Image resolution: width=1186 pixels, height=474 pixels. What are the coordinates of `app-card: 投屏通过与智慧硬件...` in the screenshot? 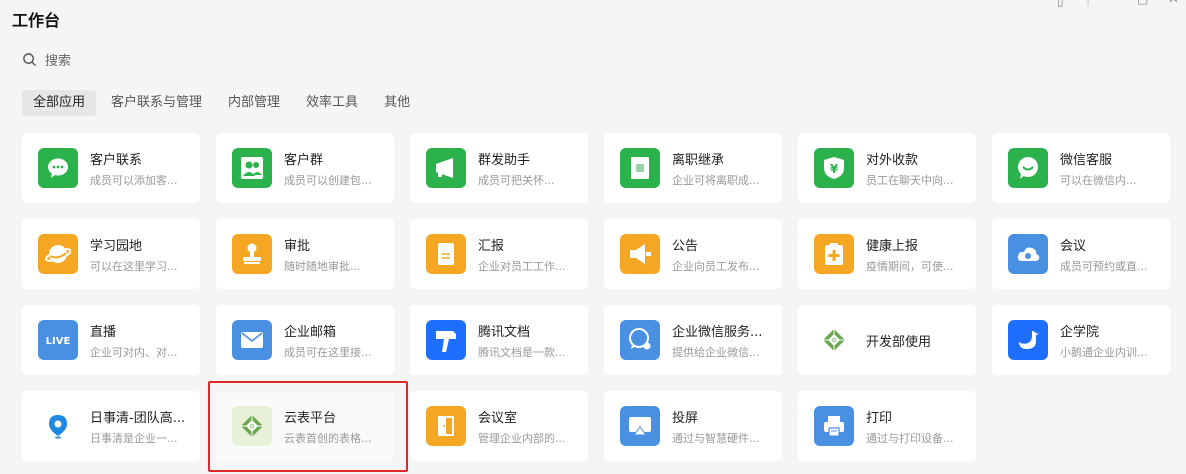 It's located at (693, 426).